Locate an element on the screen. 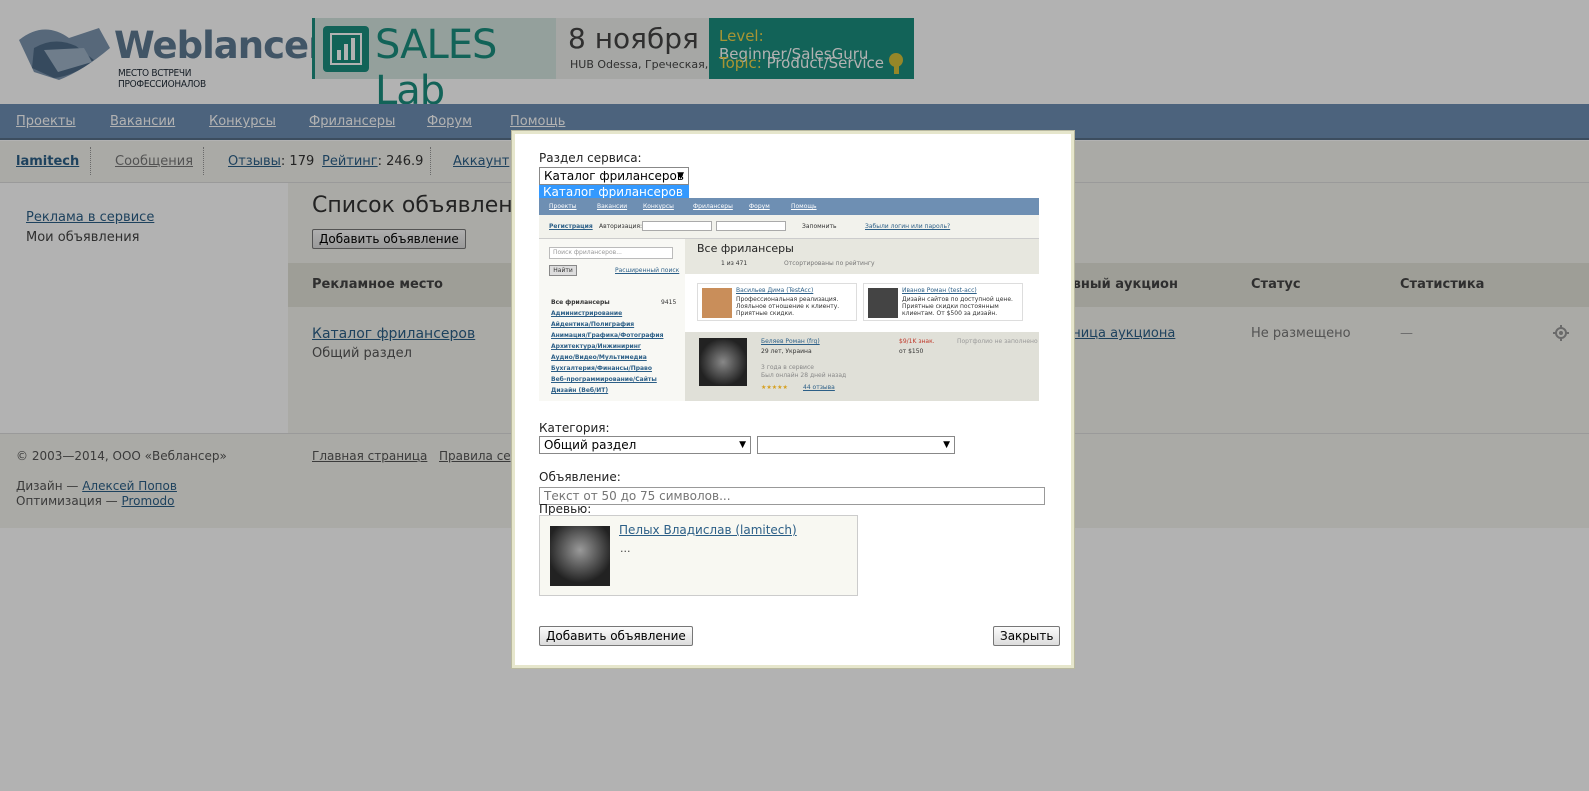  illustration-row-portfolio: Портфолио не заполнено is located at coordinates (997, 341).